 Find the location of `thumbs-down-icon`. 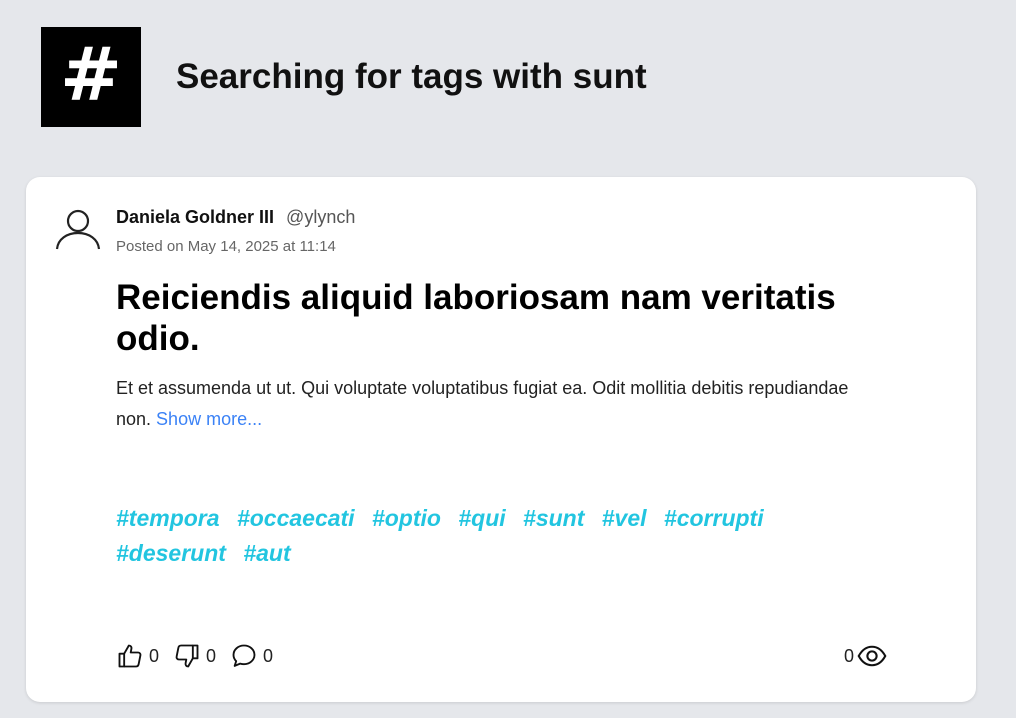

thumbs-down-icon is located at coordinates (187, 656).